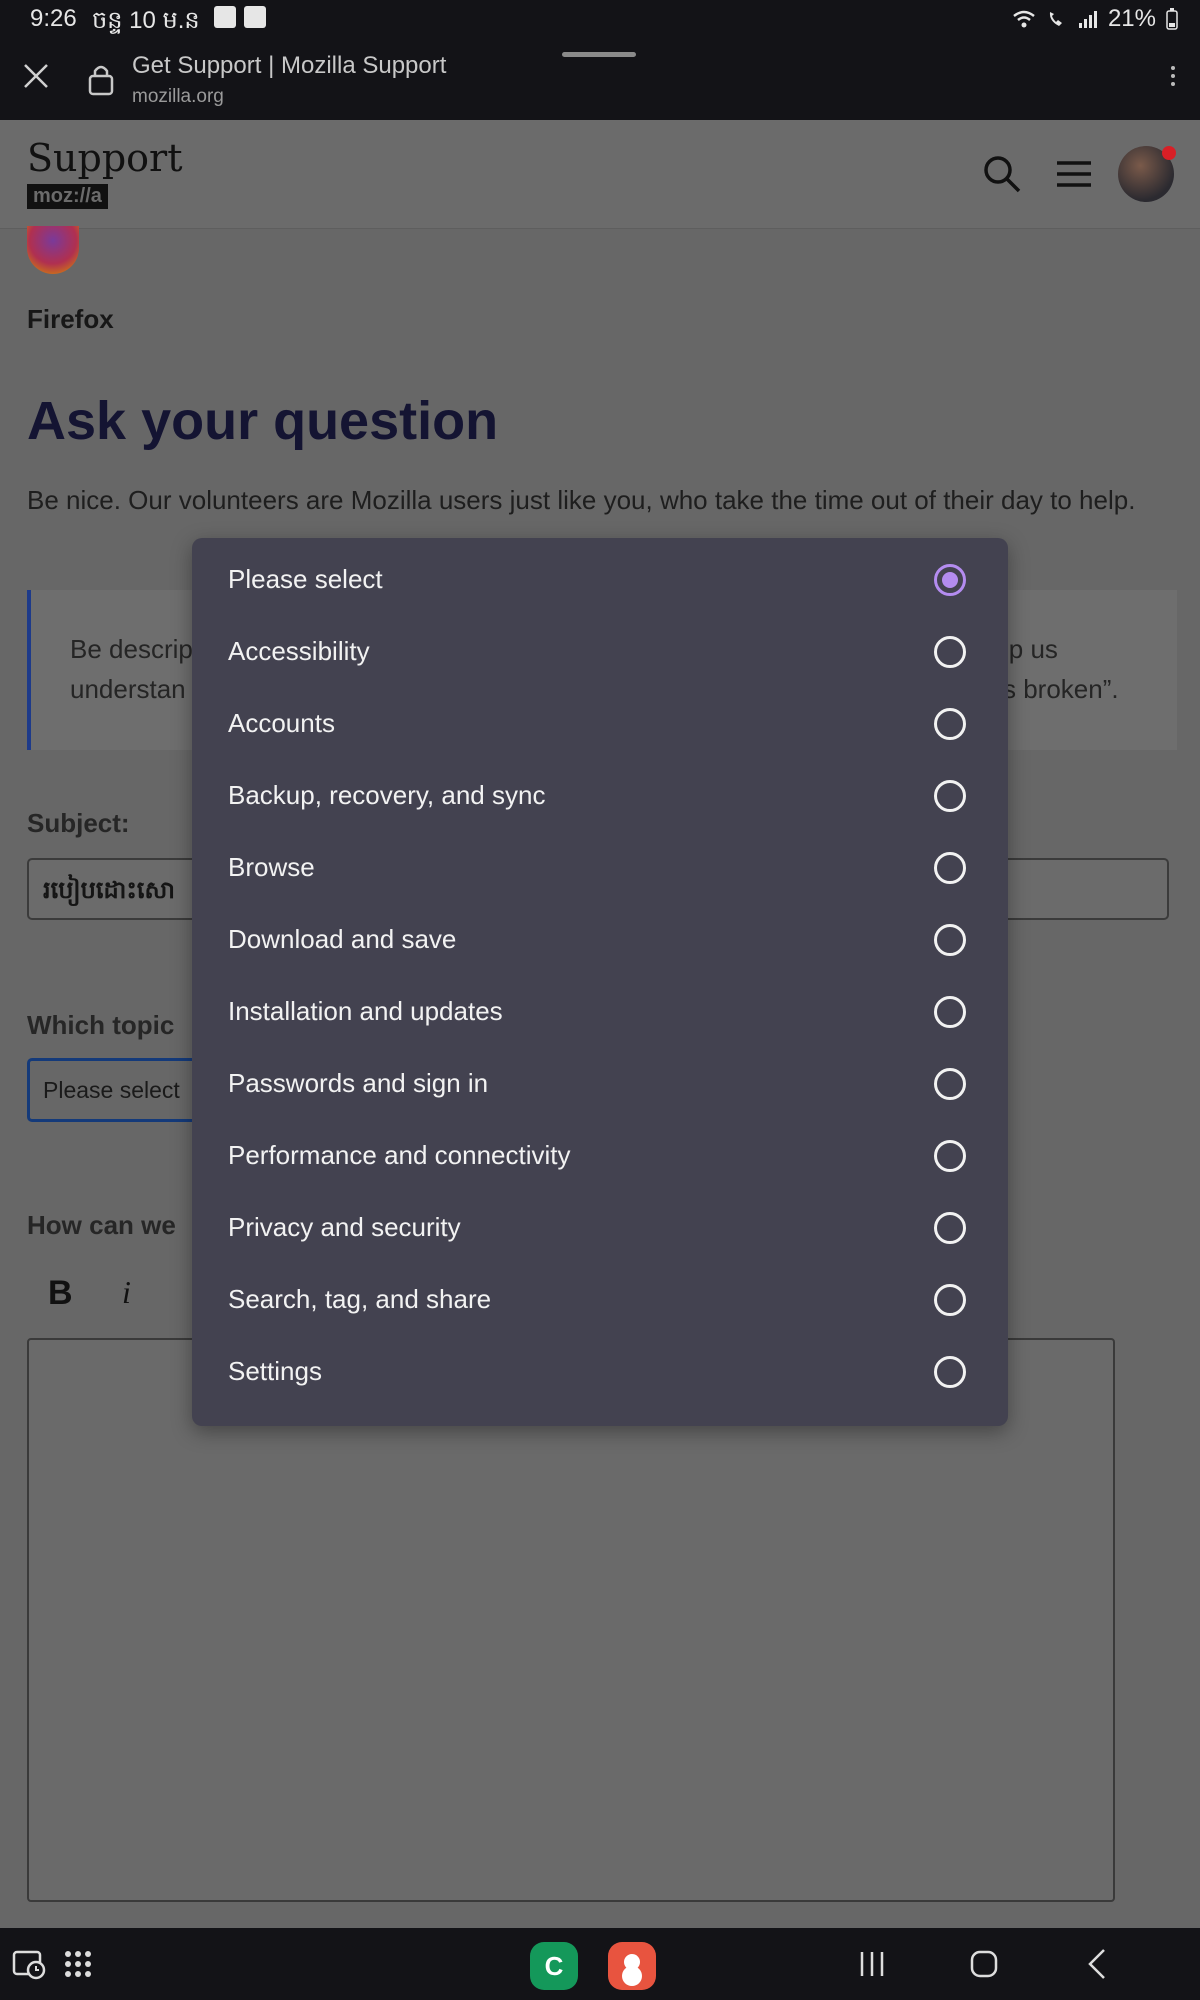  I want to click on close-tab-button, so click(36, 78).